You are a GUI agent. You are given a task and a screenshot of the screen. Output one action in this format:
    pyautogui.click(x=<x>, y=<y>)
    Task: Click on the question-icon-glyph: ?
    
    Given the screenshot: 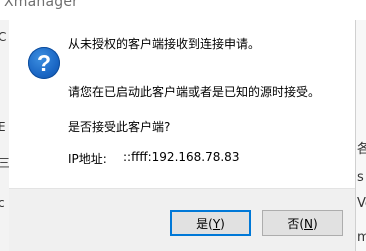 What is the action you would take?
    pyautogui.click(x=44, y=63)
    